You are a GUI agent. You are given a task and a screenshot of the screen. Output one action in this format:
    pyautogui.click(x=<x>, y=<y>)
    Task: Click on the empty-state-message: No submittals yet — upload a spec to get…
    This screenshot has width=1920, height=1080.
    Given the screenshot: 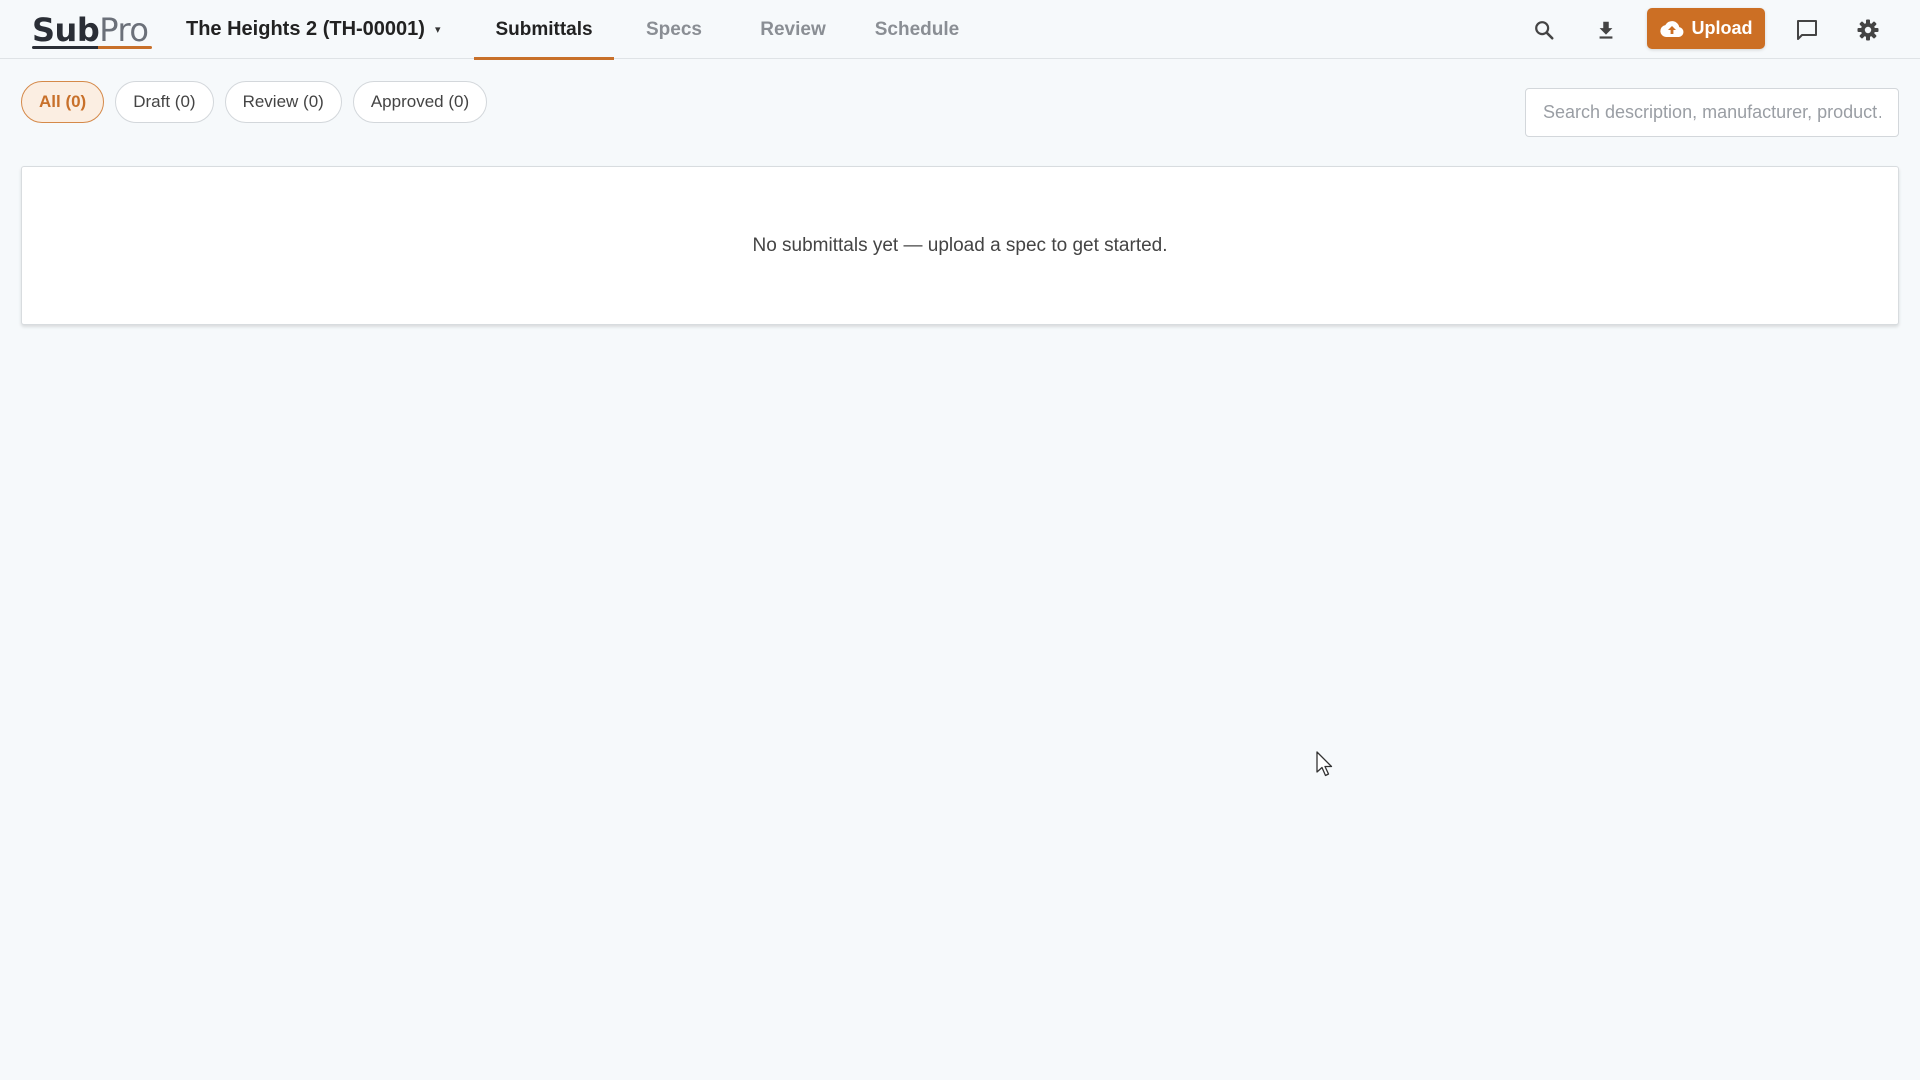 What is the action you would take?
    pyautogui.click(x=960, y=245)
    